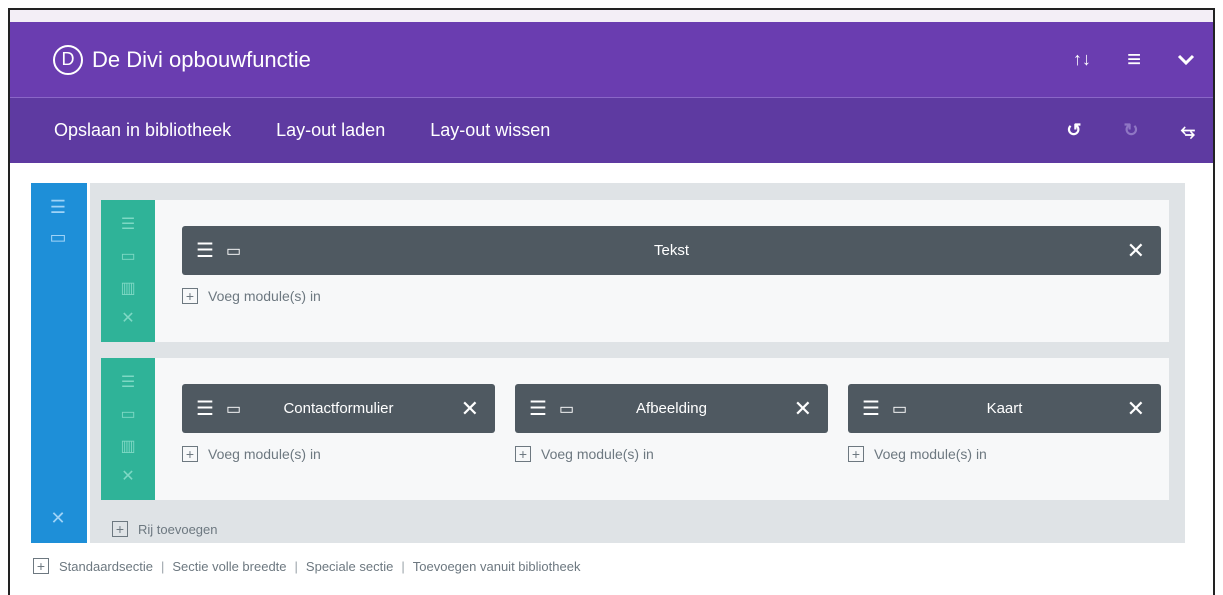 Image resolution: width=1223 pixels, height=595 pixels. Describe the element at coordinates (58, 207) in the screenshot. I see `section-move-icon: ☰` at that location.